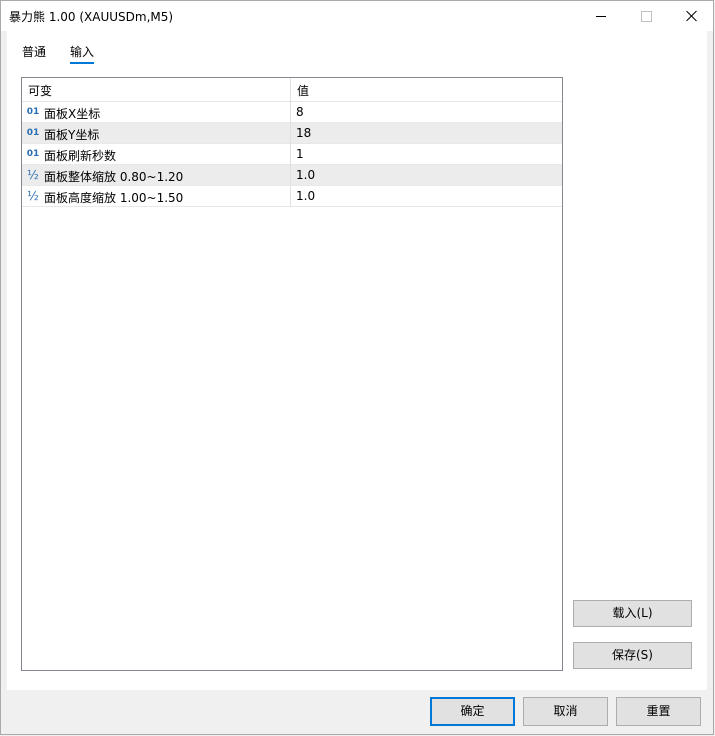 Image resolution: width=715 pixels, height=736 pixels. Describe the element at coordinates (72, 135) in the screenshot. I see `param-name: 面板Y坐标` at that location.